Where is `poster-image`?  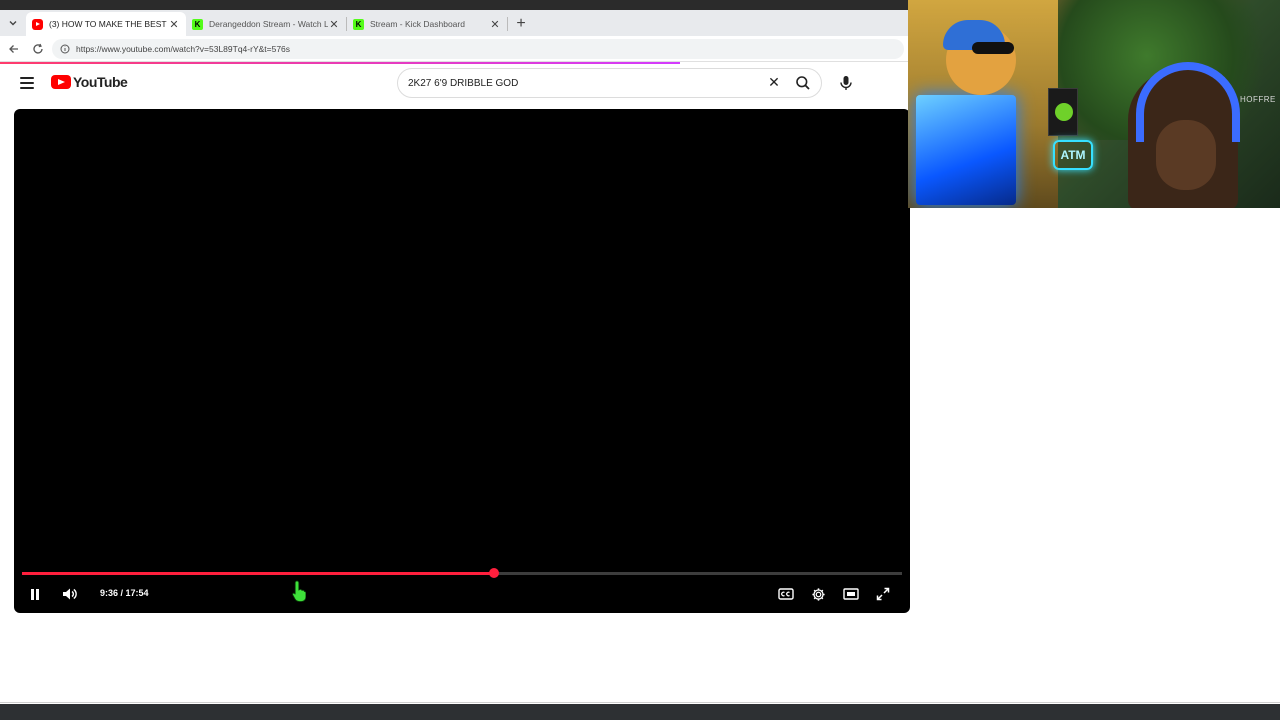
poster-image is located at coordinates (1063, 112).